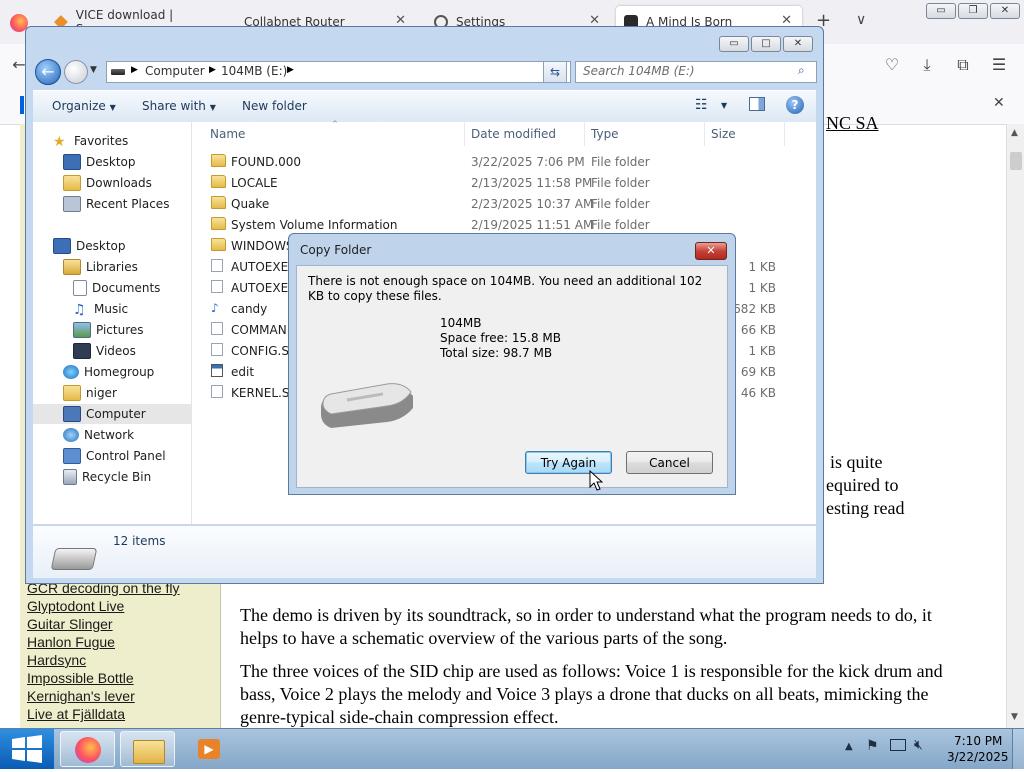 Image resolution: width=1024 pixels, height=772 pixels. What do you see at coordinates (274, 106) in the screenshot?
I see `new-folder-button: New folder` at bounding box center [274, 106].